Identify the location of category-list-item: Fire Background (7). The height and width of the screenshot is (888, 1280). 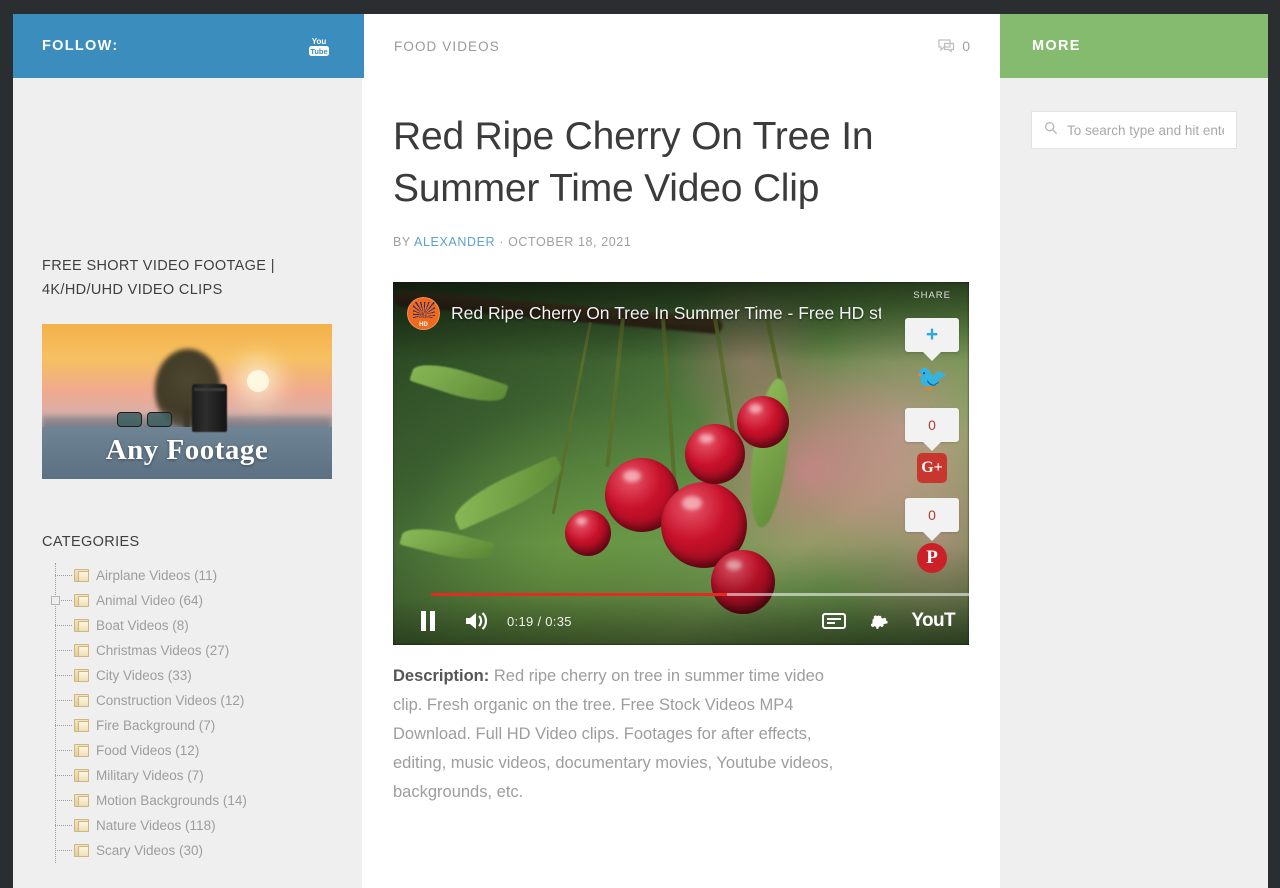
(187, 725).